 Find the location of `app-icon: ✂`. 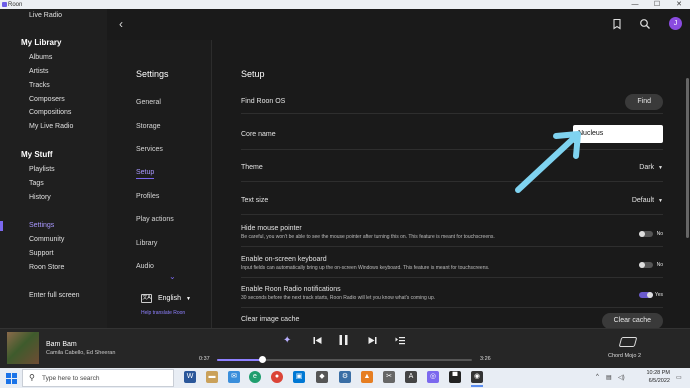

app-icon: ✂ is located at coordinates (389, 377).